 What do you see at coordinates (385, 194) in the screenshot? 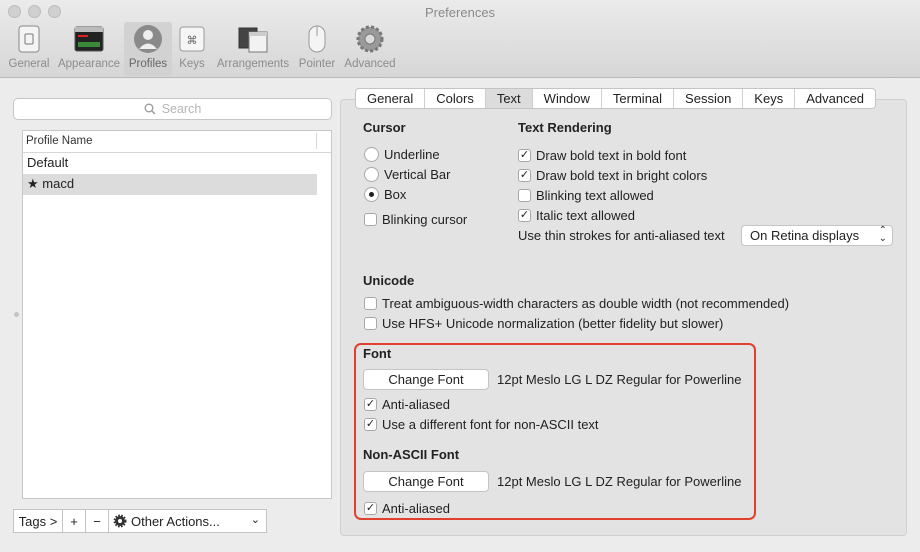
I see `cursor-box-radio: Box` at bounding box center [385, 194].